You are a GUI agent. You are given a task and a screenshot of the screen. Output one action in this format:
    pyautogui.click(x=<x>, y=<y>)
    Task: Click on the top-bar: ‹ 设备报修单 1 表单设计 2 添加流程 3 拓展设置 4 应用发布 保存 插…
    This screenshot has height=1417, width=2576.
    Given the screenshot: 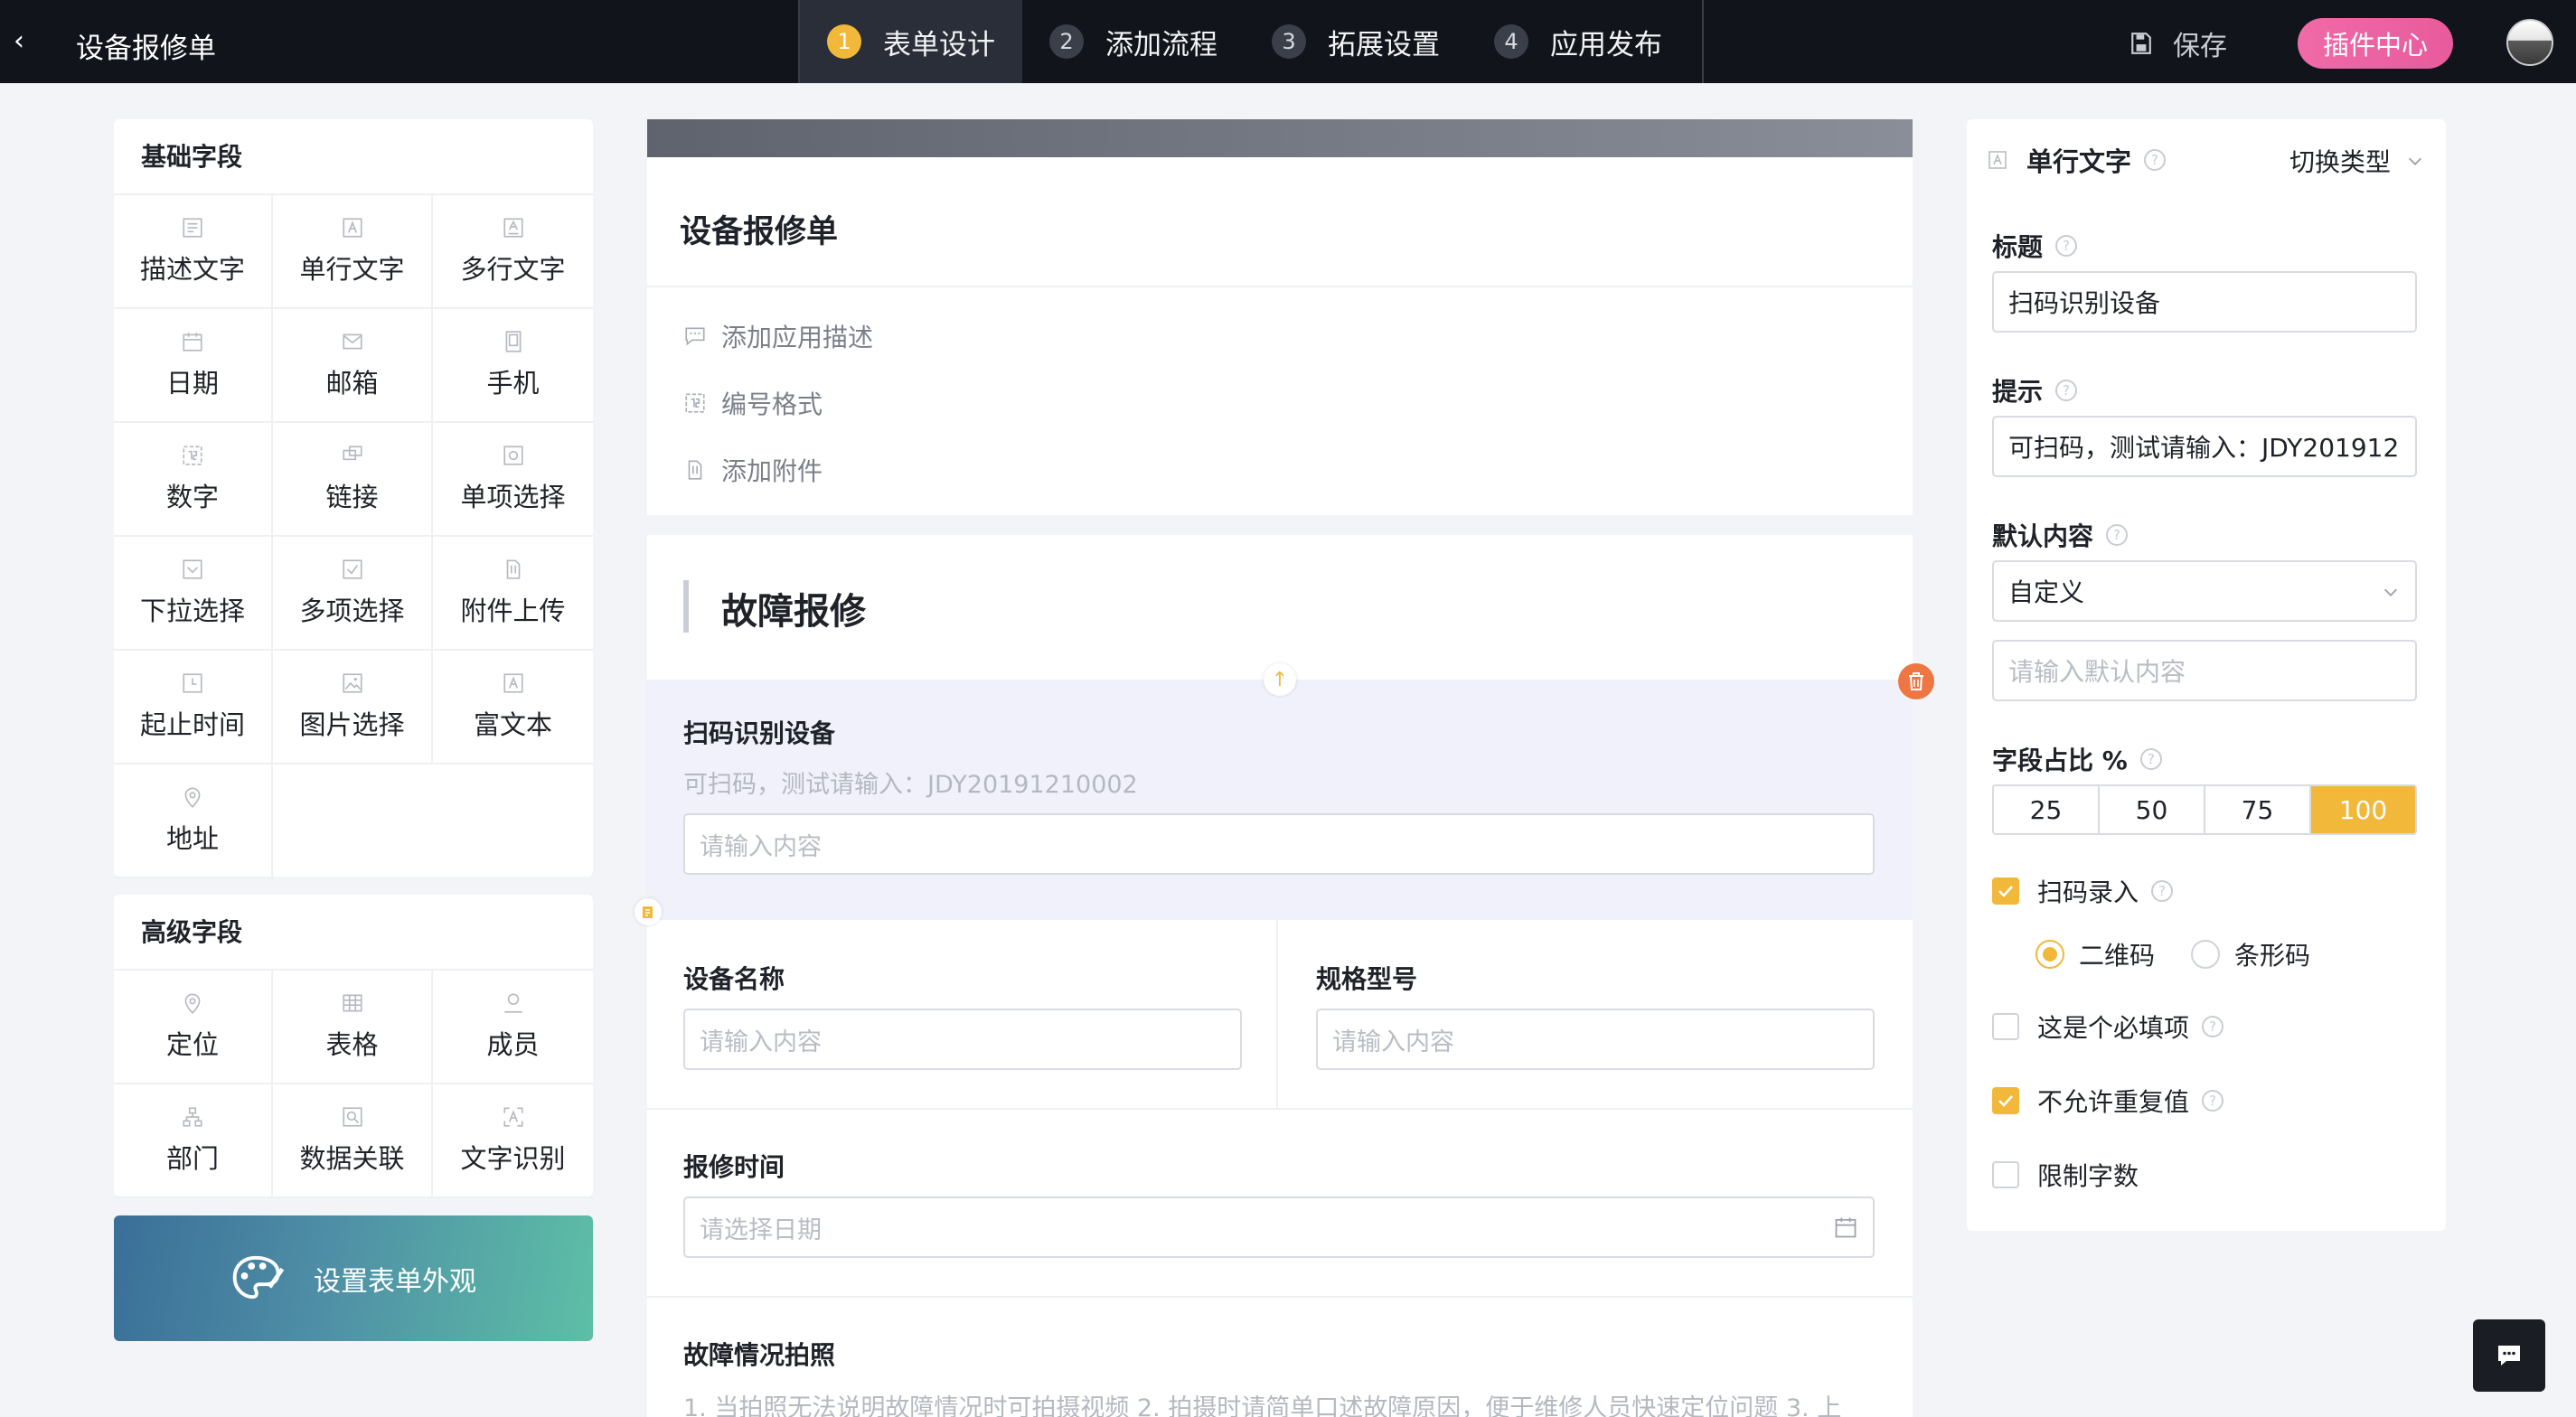 What is the action you would take?
    pyautogui.click(x=1288, y=41)
    